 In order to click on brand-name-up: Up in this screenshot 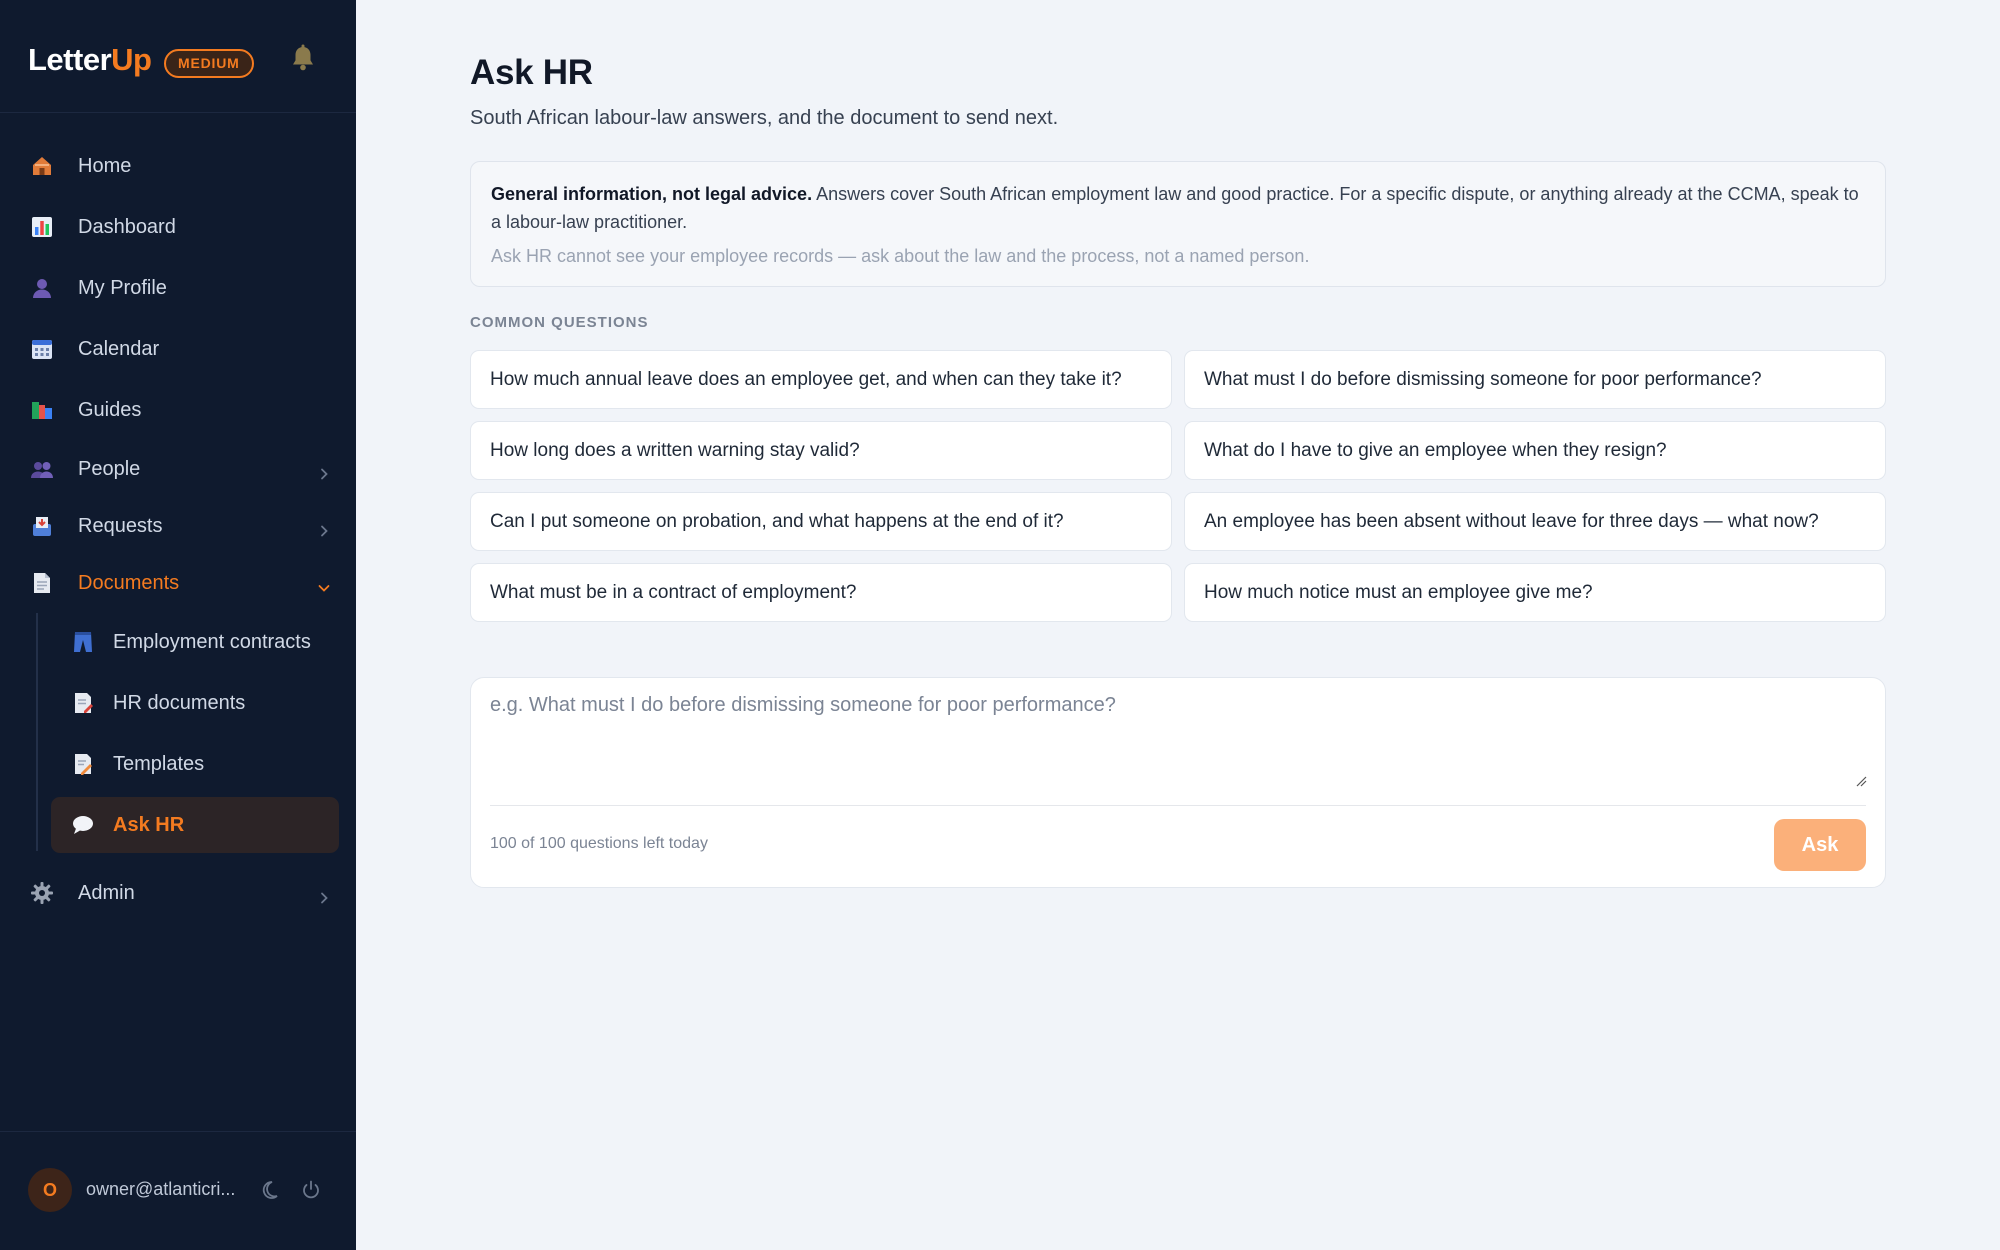, I will do `click(131, 59)`.